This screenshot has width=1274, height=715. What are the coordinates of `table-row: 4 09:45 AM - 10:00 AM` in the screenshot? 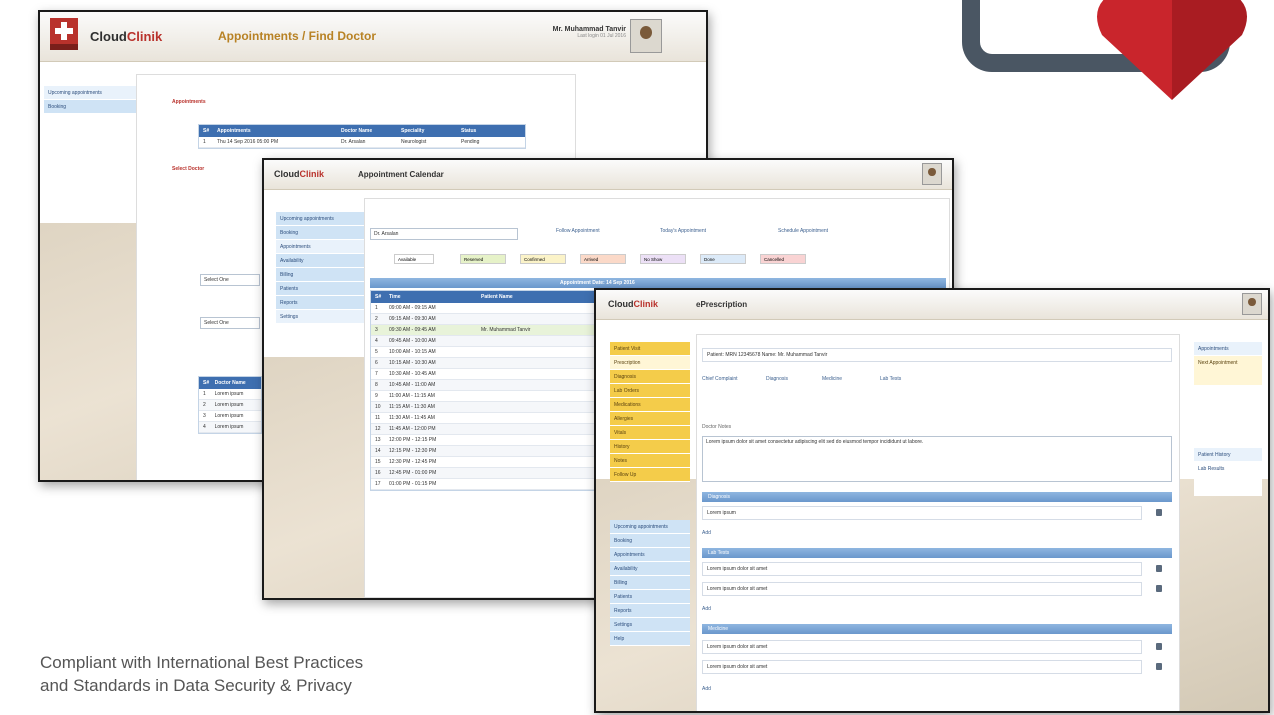 It's located at (483, 341).